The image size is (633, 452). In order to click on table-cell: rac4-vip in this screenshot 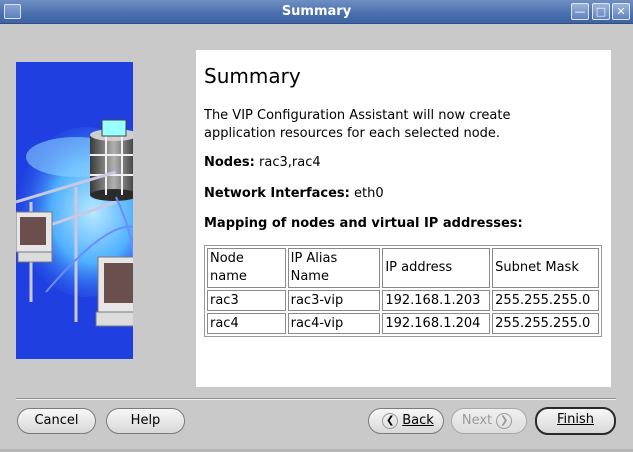, I will do `click(334, 323)`.